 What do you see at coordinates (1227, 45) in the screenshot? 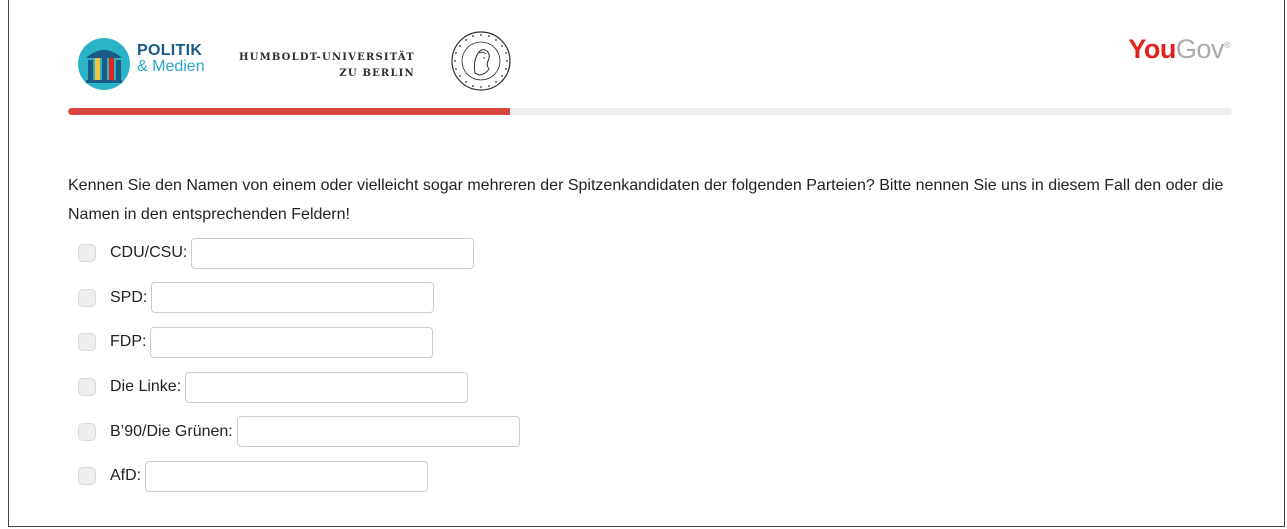
I see `yougov-registered-mark: ®` at bounding box center [1227, 45].